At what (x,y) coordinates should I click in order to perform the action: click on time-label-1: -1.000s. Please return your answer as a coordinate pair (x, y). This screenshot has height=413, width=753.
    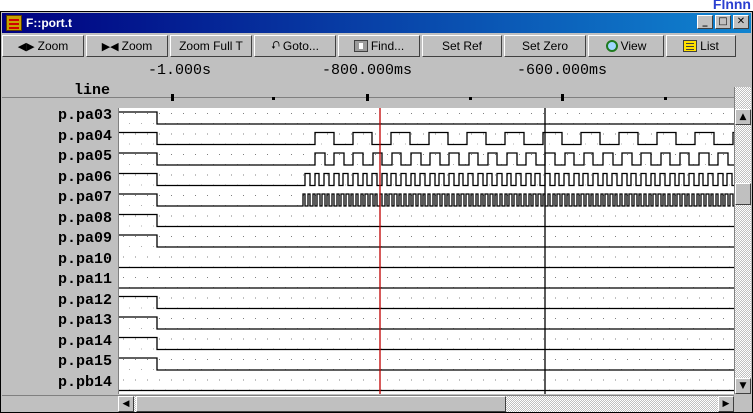
    Looking at the image, I should click on (180, 70).